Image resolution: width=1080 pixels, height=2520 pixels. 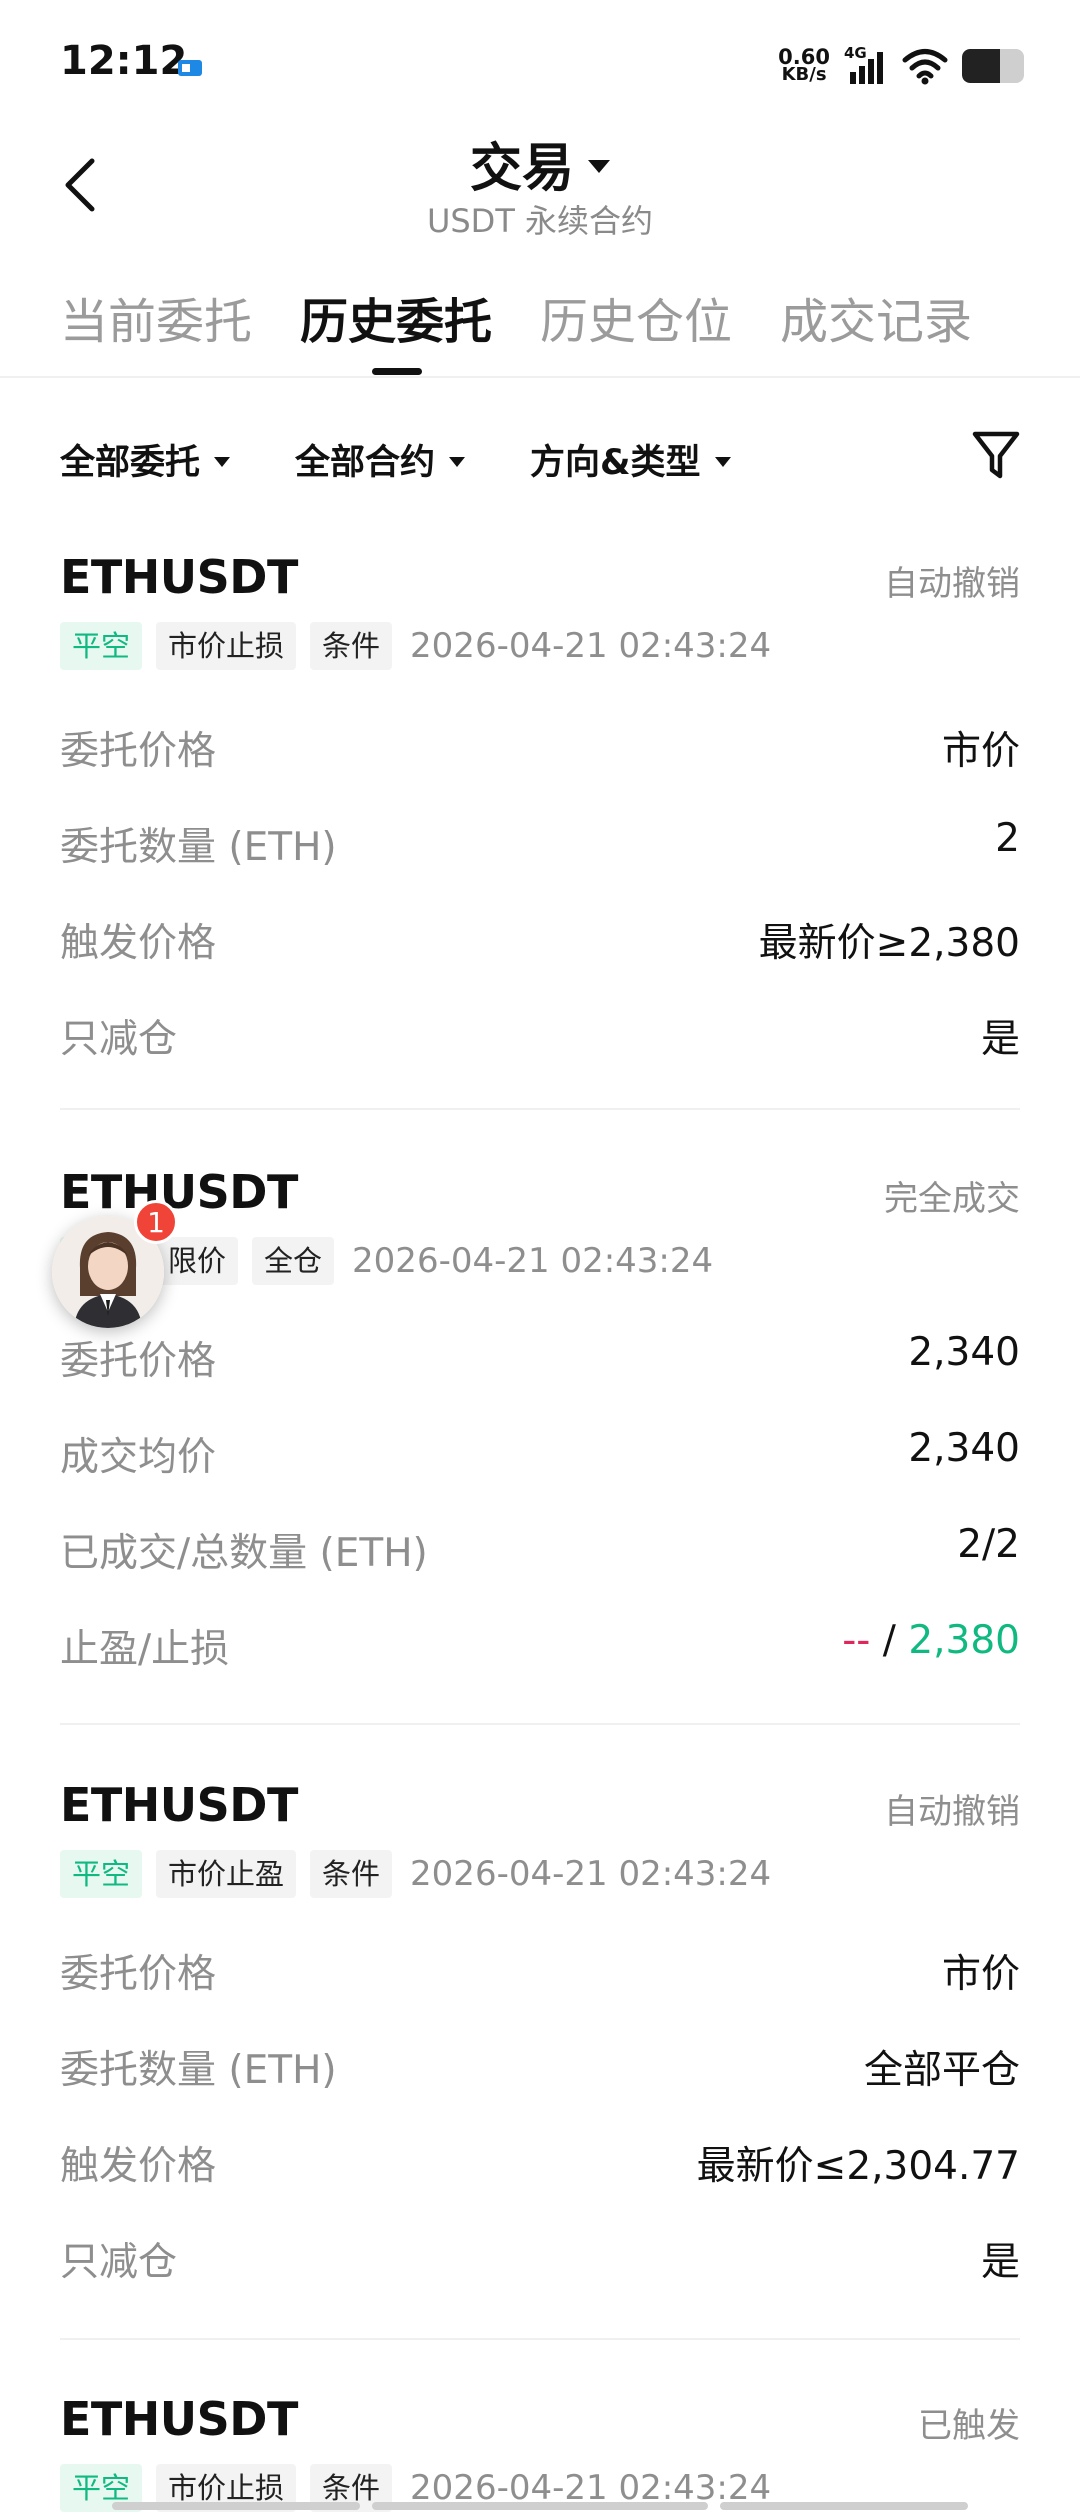 What do you see at coordinates (1007, 838) in the screenshot?
I see `field-value: 2` at bounding box center [1007, 838].